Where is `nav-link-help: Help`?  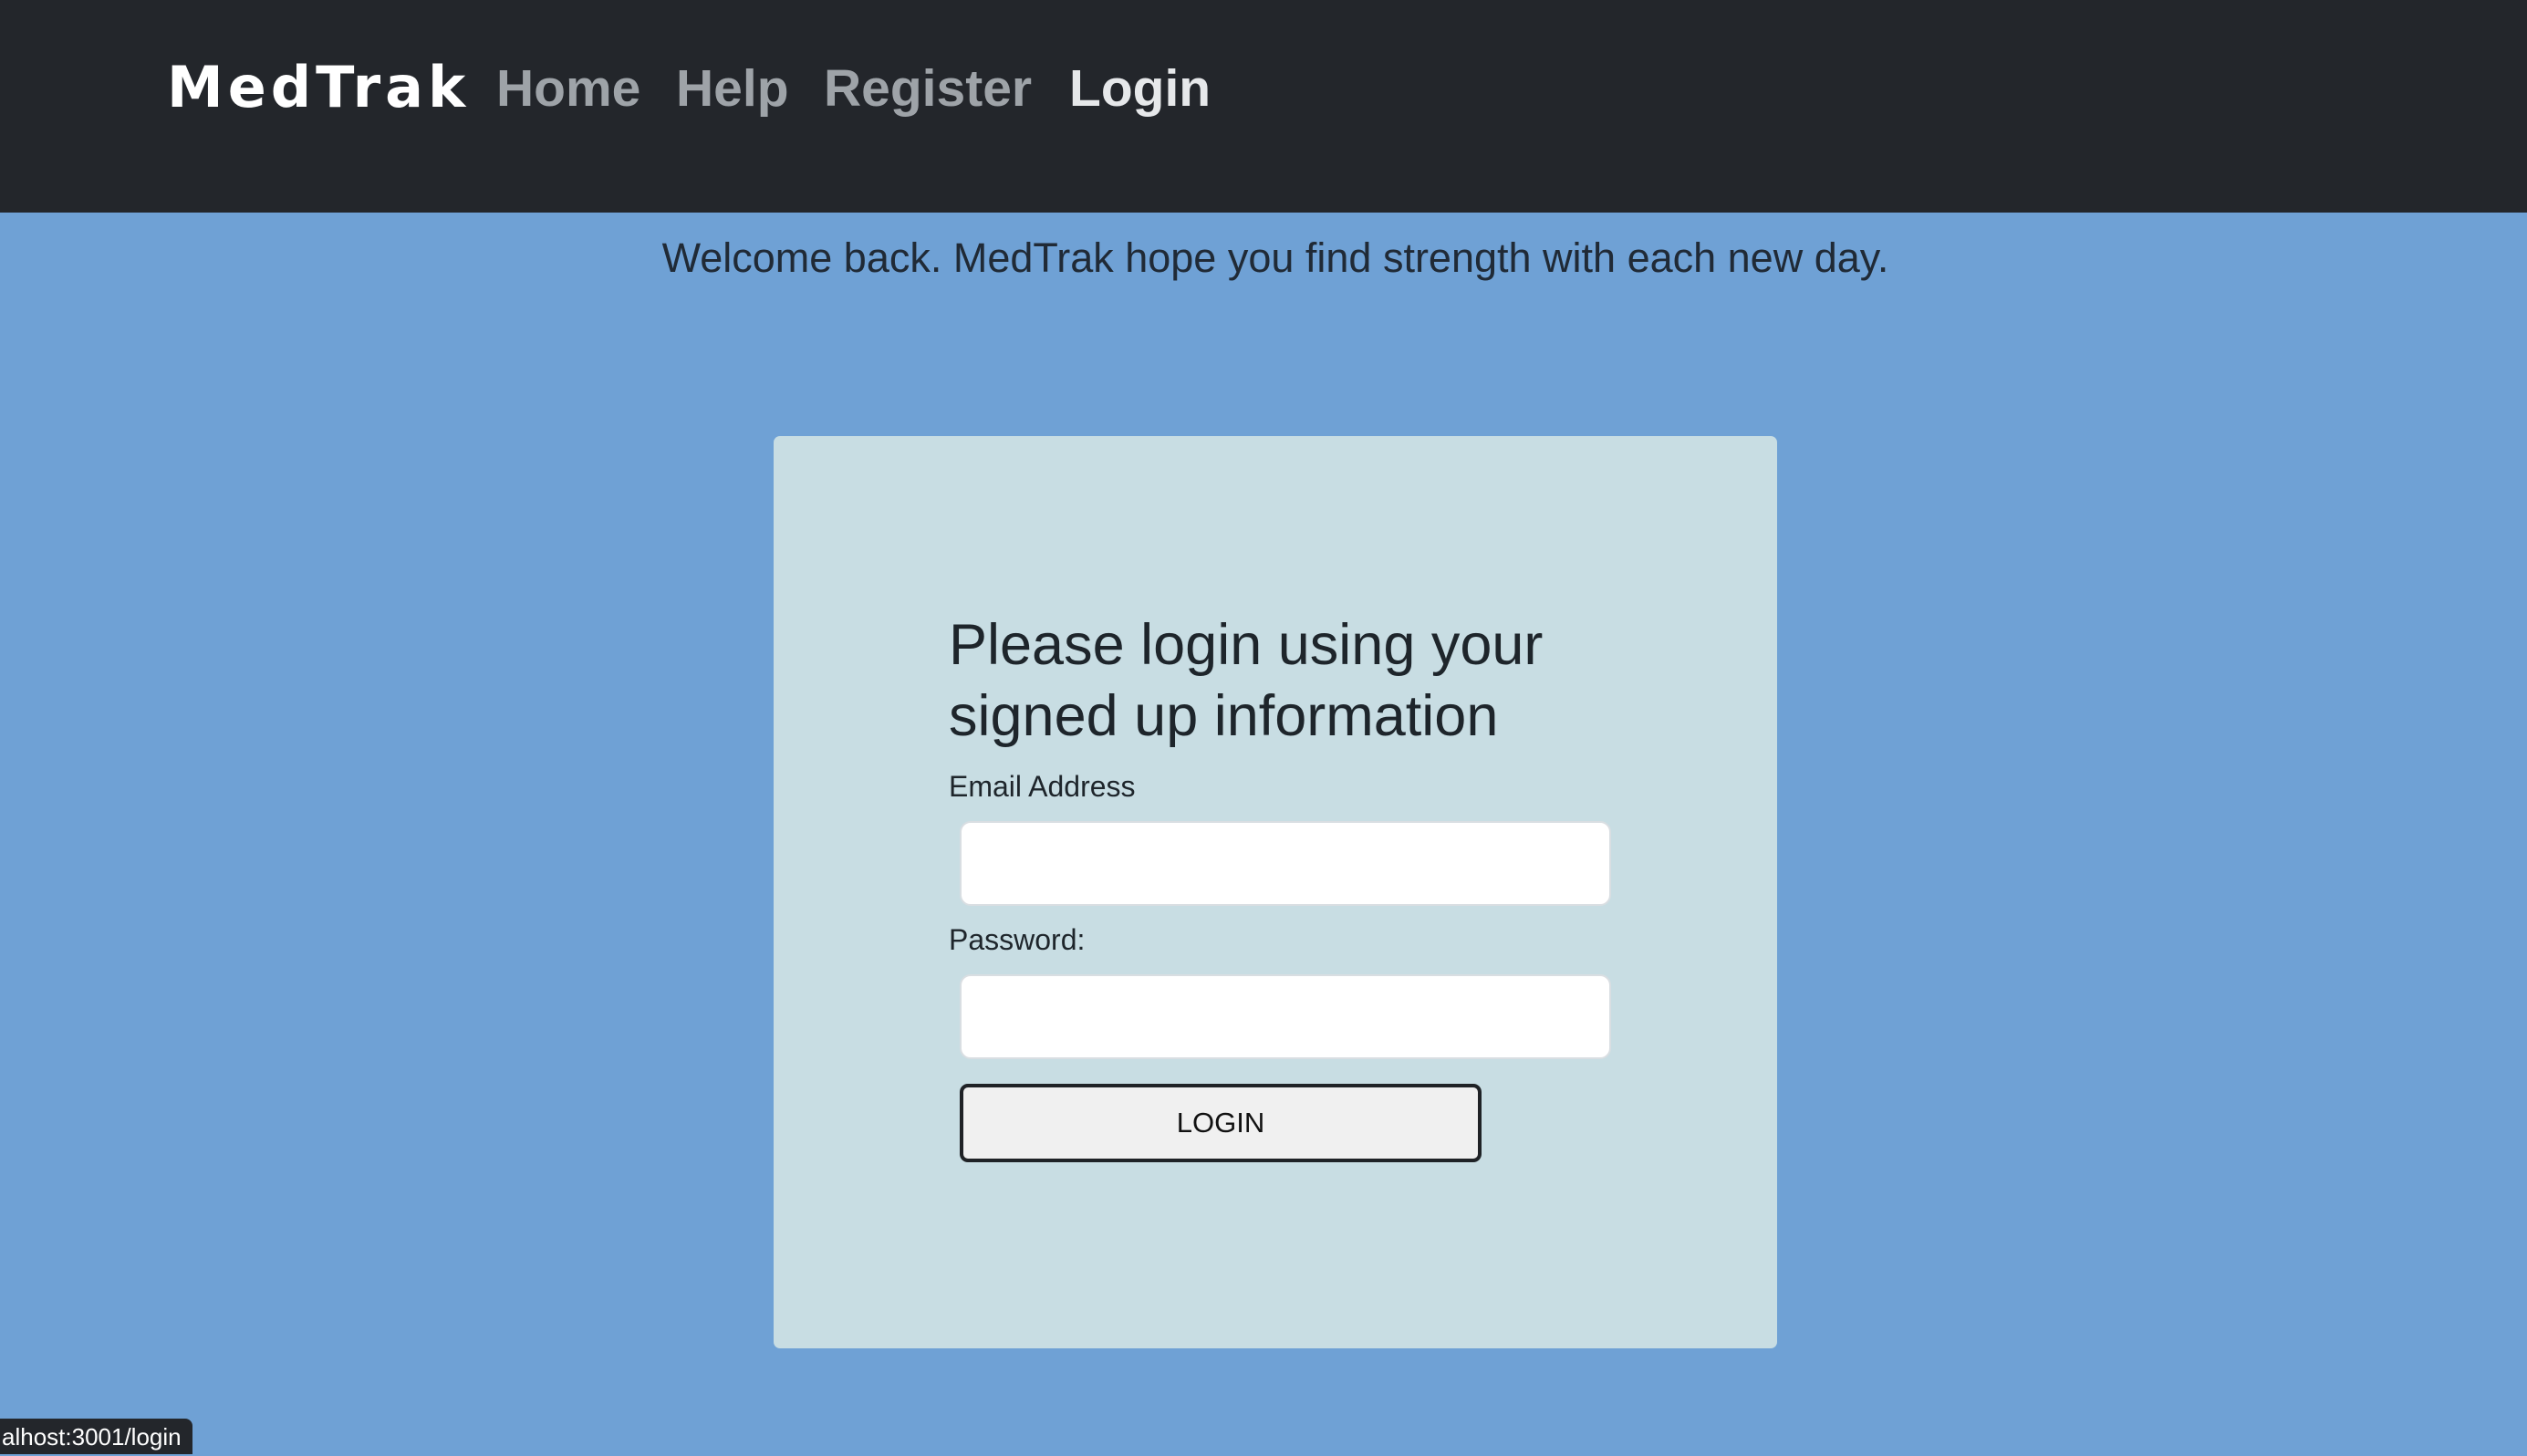
nav-link-help: Help is located at coordinates (732, 88).